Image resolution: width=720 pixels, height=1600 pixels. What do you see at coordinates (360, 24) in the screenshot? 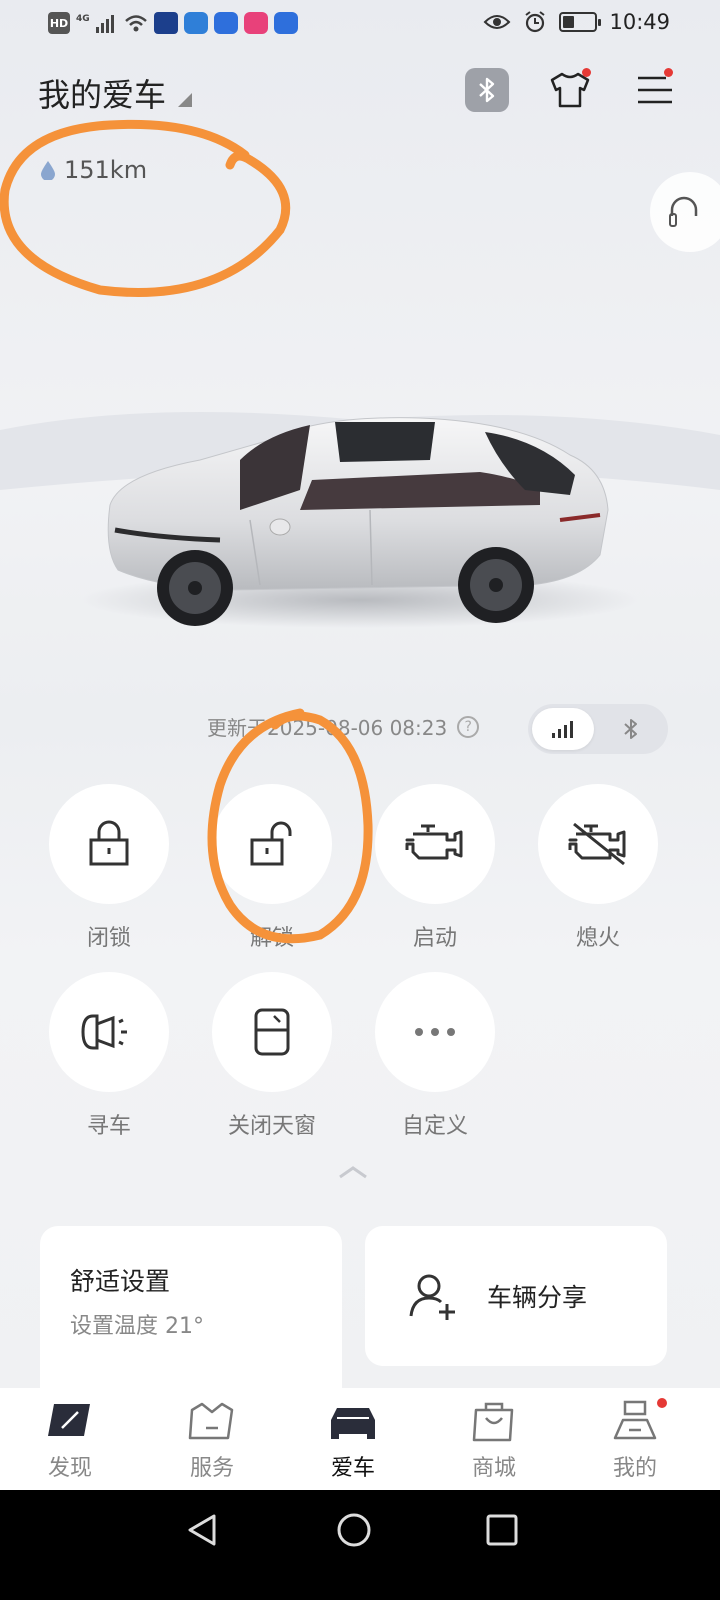
I see `status-bar: HD 4G 10:49` at bounding box center [360, 24].